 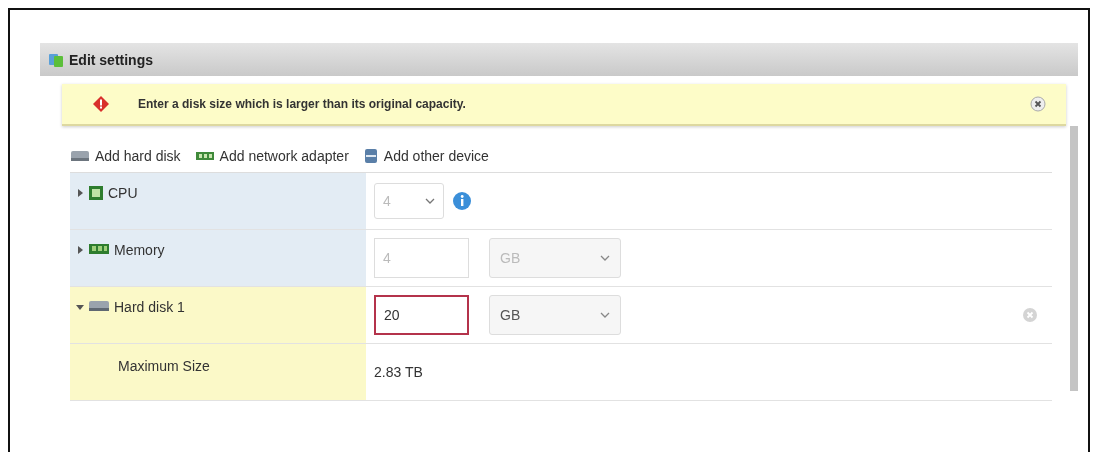 What do you see at coordinates (125, 156) in the screenshot?
I see `toolbar-button: Add hard disk` at bounding box center [125, 156].